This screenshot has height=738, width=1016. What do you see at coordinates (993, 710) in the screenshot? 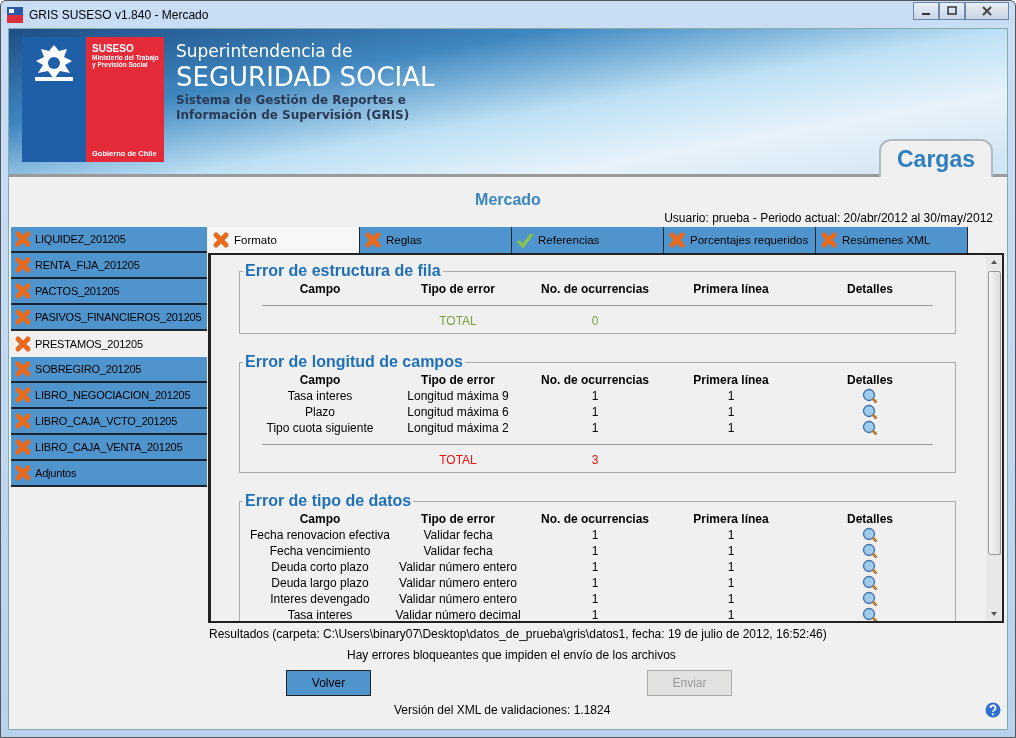
I see `help-icon` at bounding box center [993, 710].